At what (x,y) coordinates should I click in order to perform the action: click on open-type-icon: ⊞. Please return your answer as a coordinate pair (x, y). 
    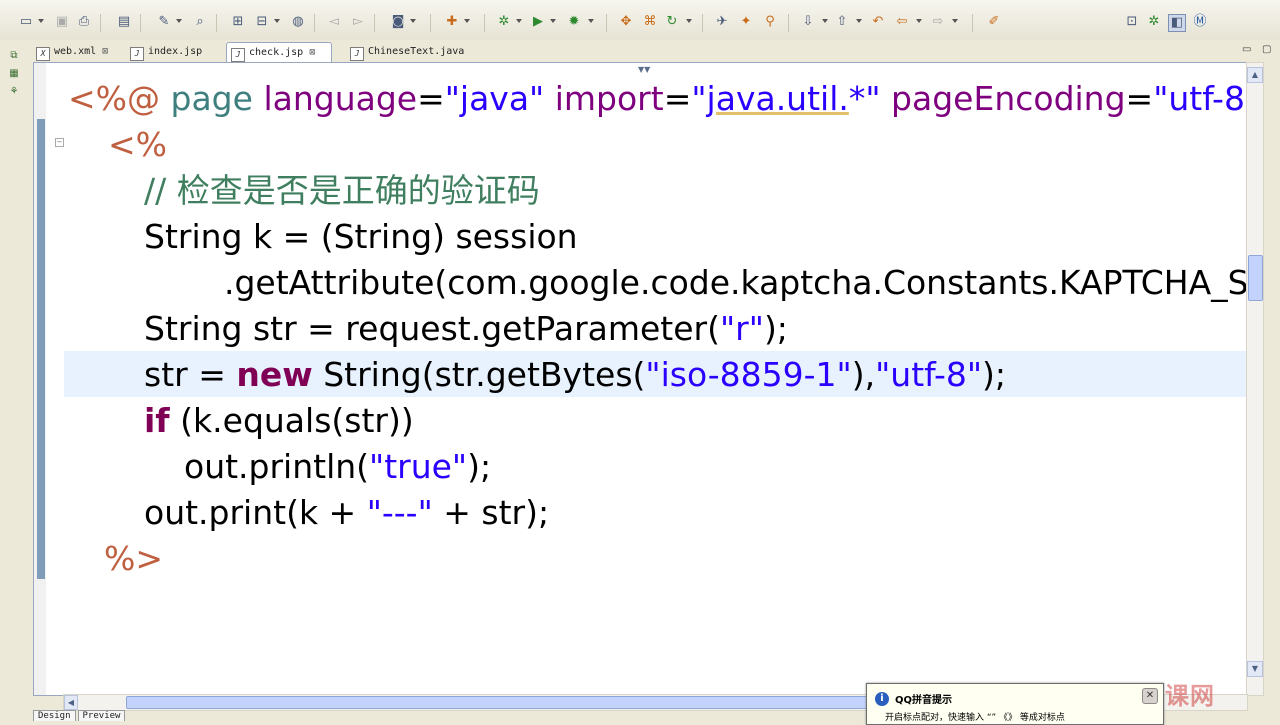
    Looking at the image, I should click on (238, 22).